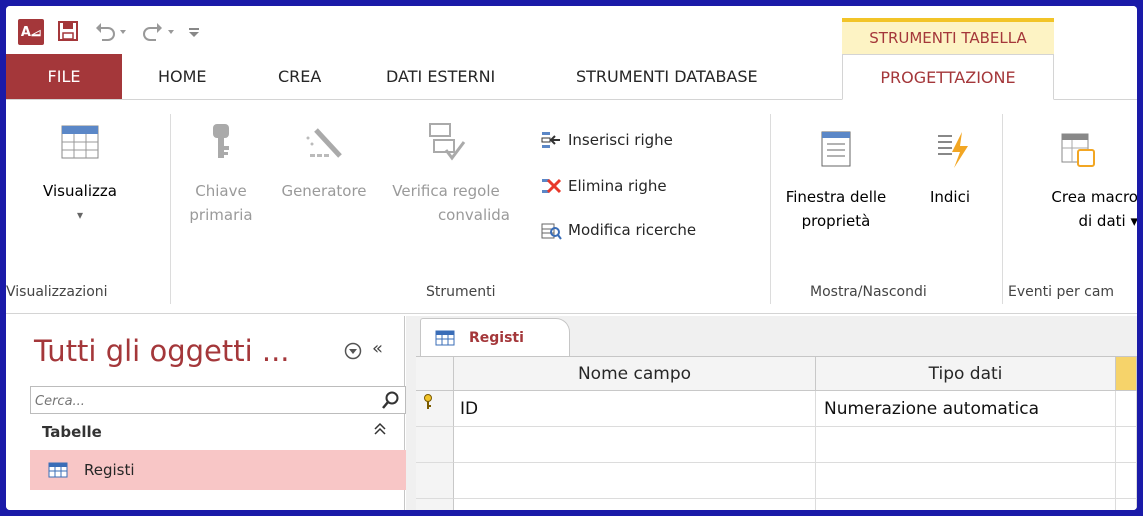 The image size is (1143, 516). What do you see at coordinates (1107, 221) in the screenshot?
I see `crea-macro-label-2: di dati ▾` at bounding box center [1107, 221].